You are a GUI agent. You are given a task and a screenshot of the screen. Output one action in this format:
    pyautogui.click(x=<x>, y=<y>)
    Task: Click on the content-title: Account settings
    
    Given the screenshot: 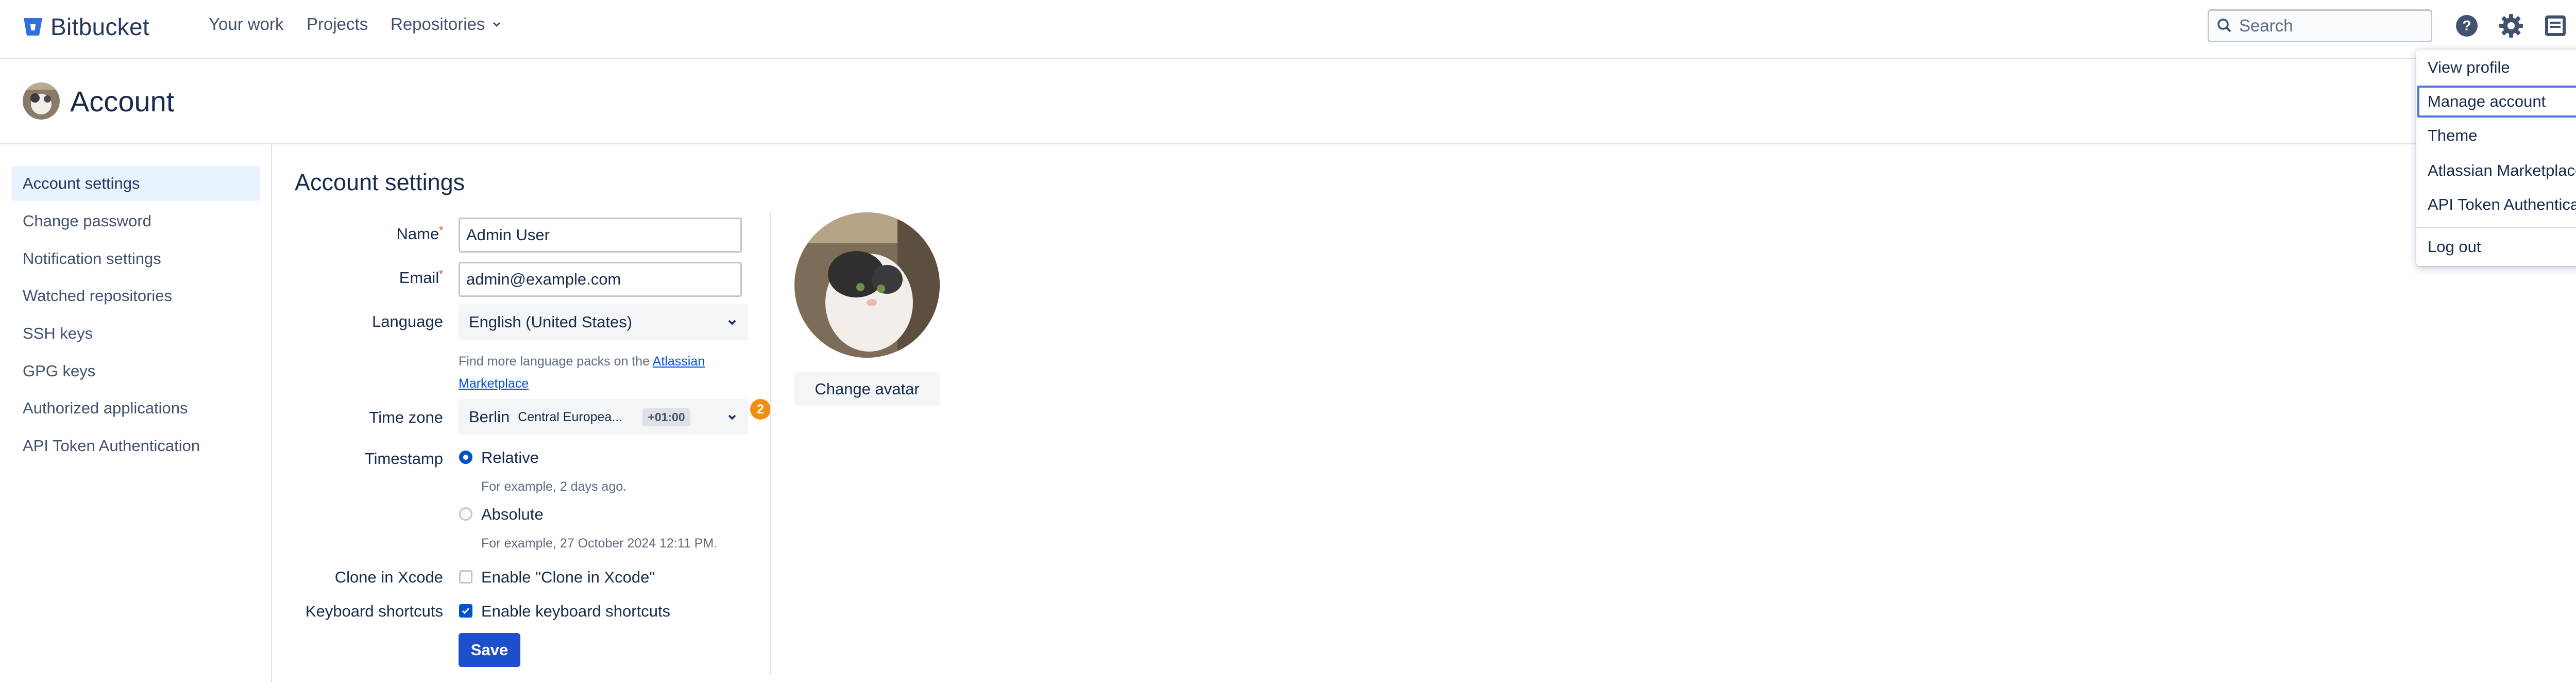 What is the action you would take?
    pyautogui.click(x=380, y=182)
    